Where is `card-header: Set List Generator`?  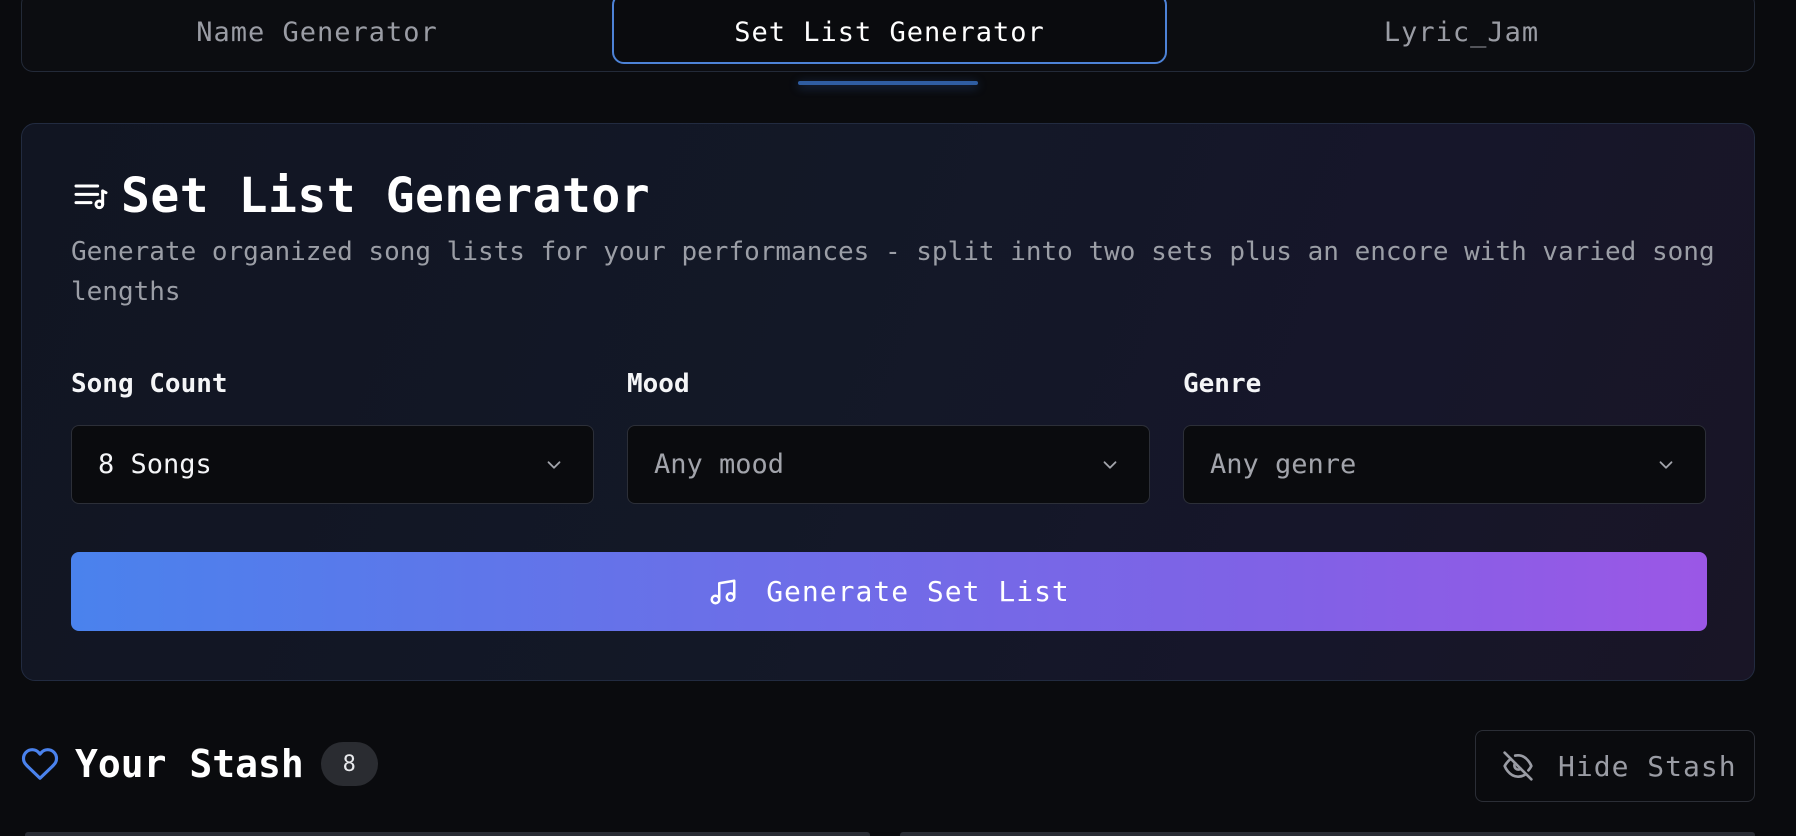 card-header: Set List Generator is located at coordinates (360, 196).